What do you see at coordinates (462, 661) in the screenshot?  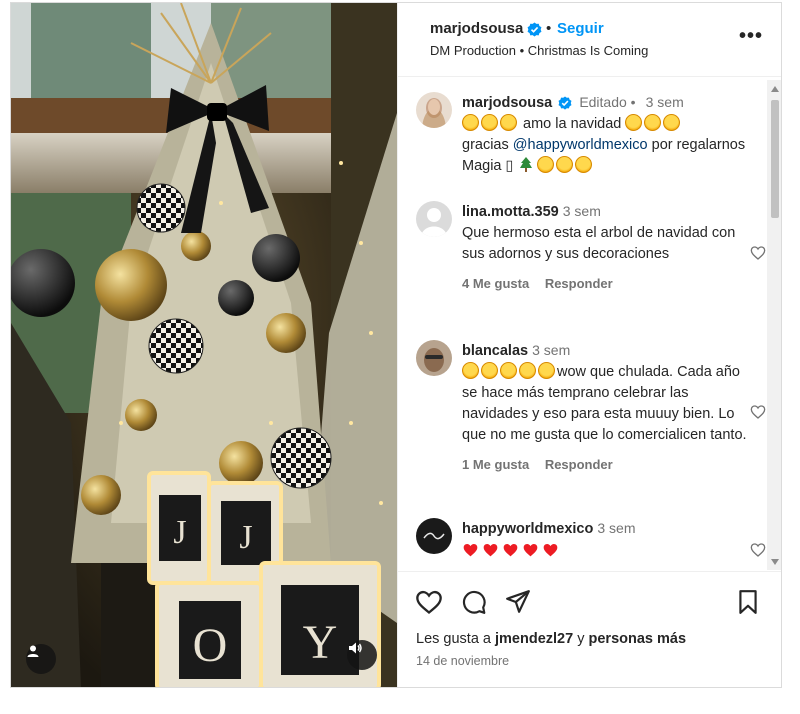 I see `post-date: 14 de noviembre` at bounding box center [462, 661].